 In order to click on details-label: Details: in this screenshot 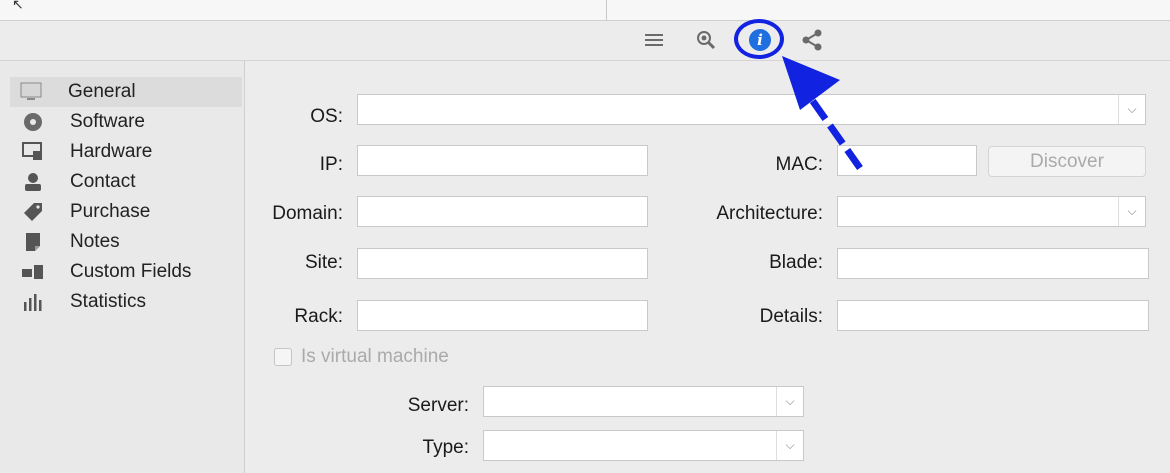, I will do `click(791, 316)`.